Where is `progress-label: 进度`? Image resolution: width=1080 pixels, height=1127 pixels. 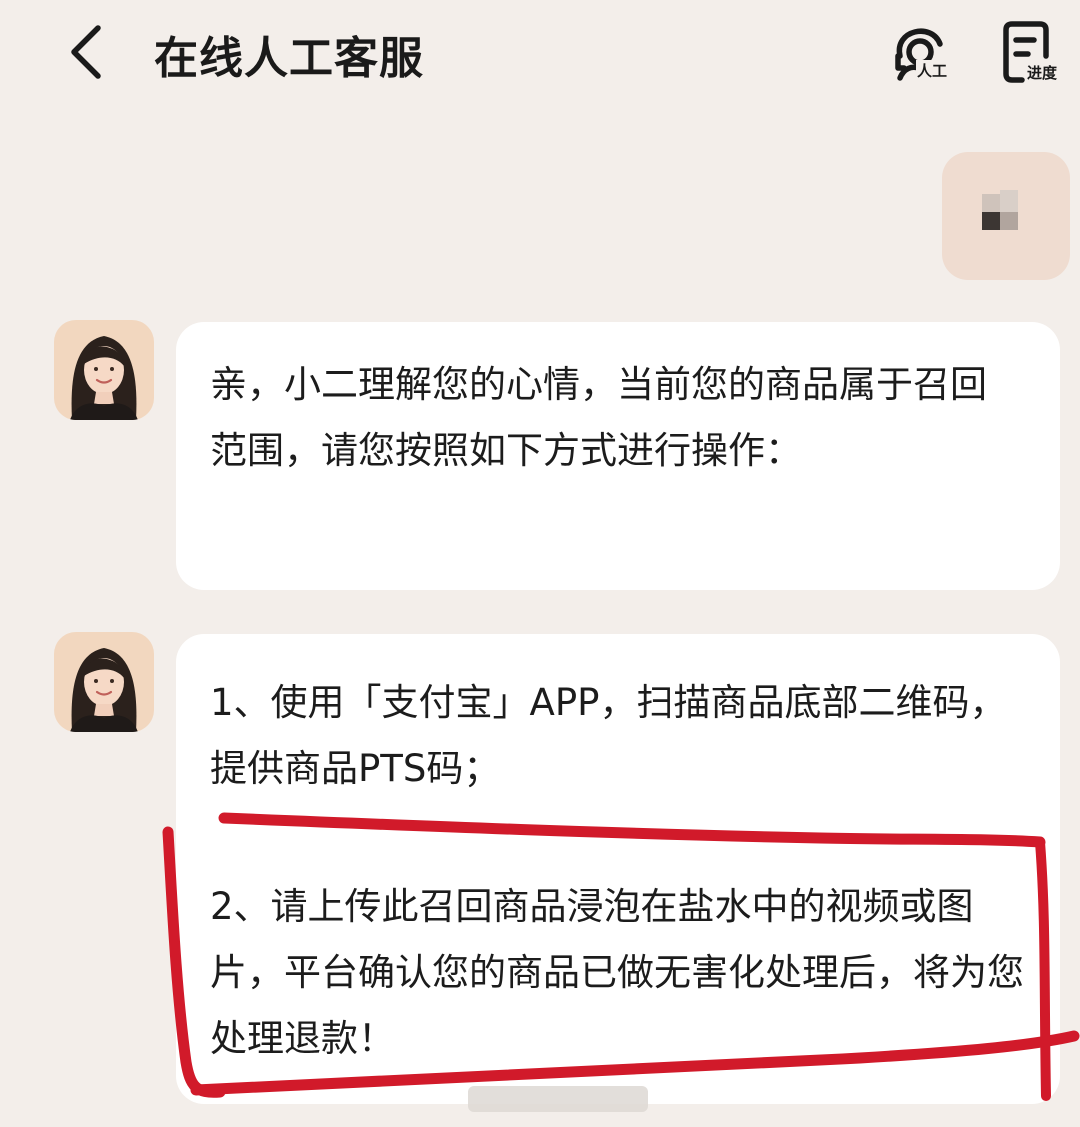
progress-label: 进度 is located at coordinates (1042, 72).